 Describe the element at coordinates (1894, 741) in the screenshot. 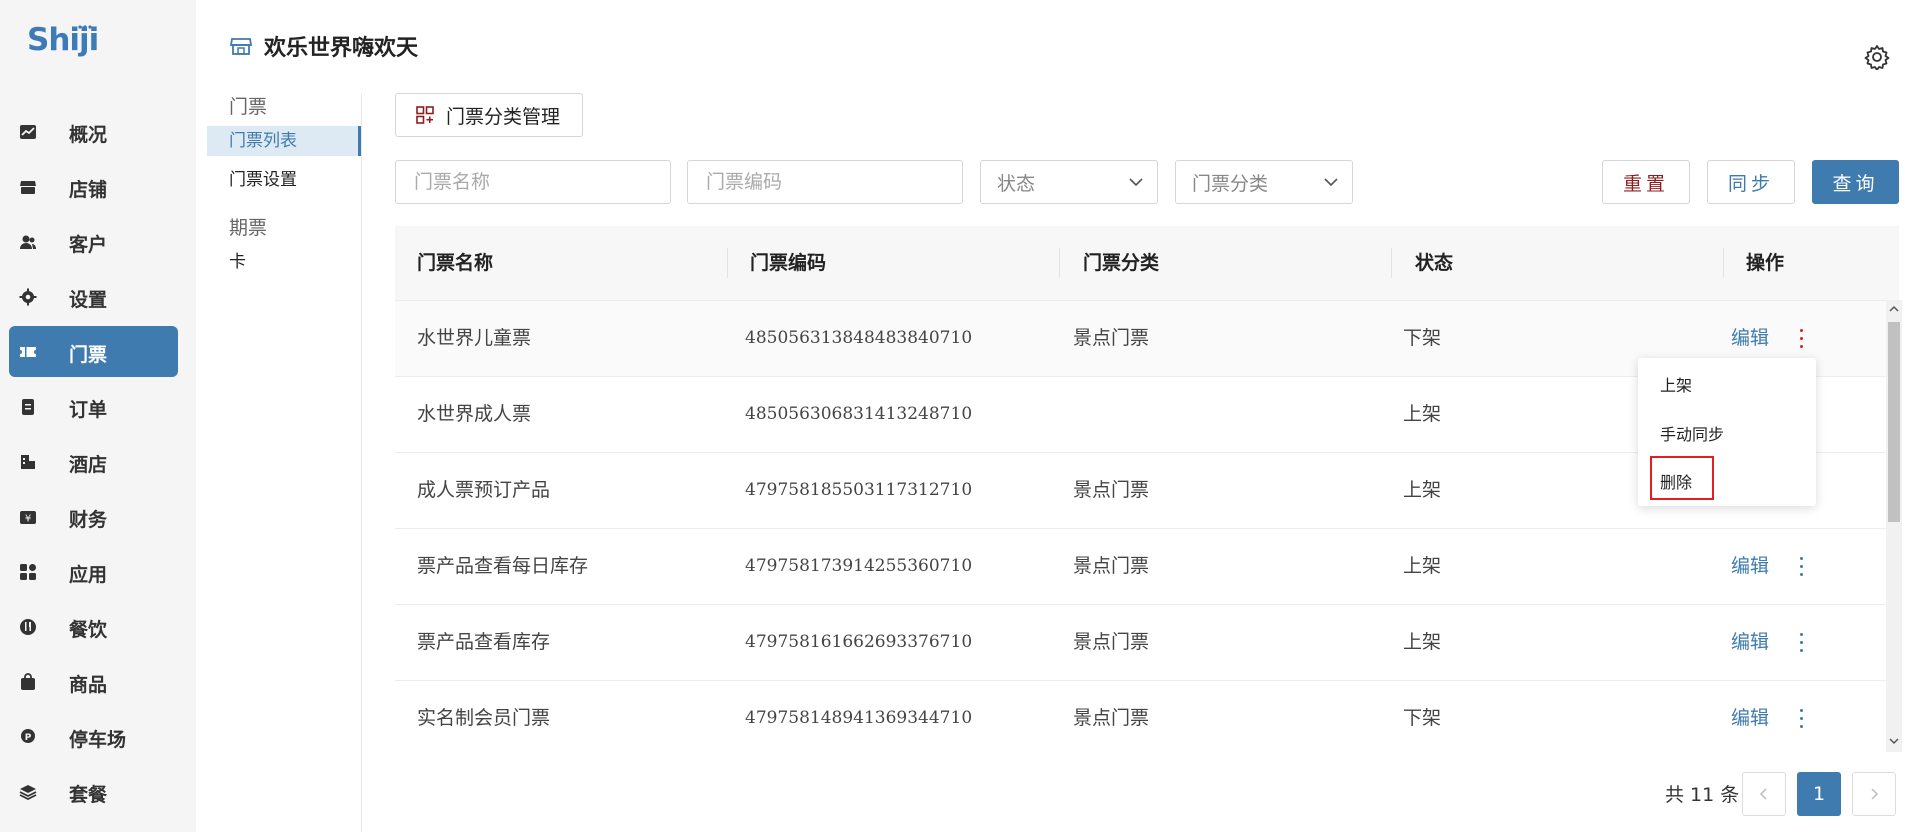

I see `scroll-down-icon` at that location.